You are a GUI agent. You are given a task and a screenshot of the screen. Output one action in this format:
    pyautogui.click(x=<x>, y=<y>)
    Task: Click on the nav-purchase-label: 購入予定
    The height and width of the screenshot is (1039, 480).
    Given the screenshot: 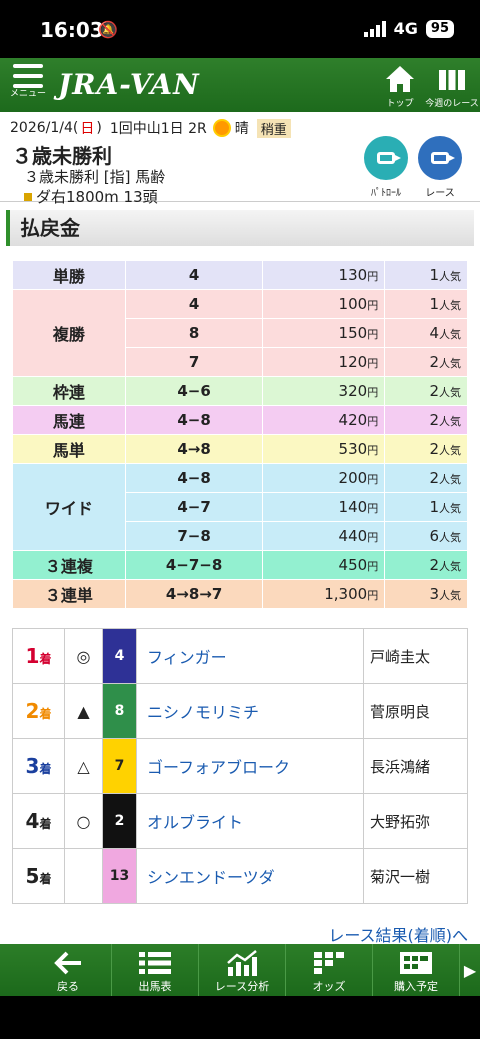 What is the action you would take?
    pyautogui.click(x=416, y=986)
    